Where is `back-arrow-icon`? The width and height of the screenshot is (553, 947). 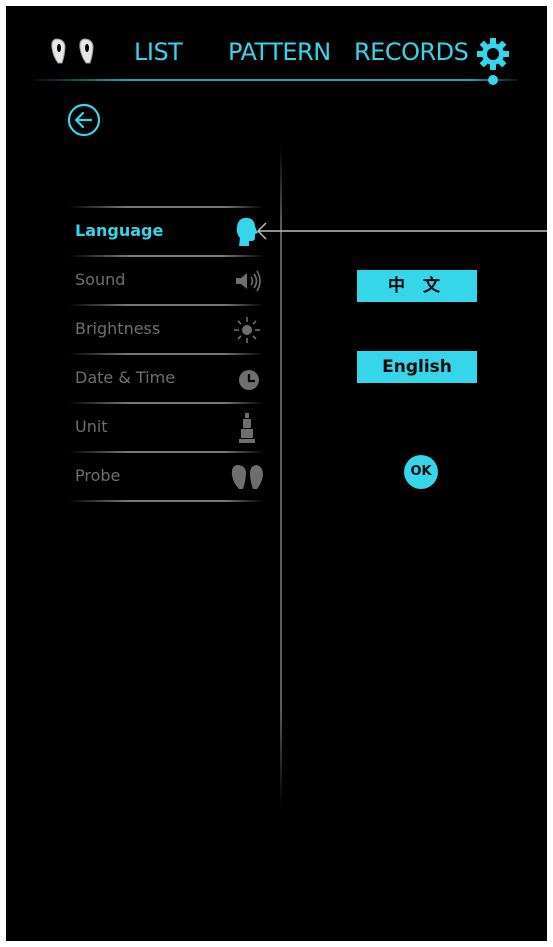 back-arrow-icon is located at coordinates (84, 120).